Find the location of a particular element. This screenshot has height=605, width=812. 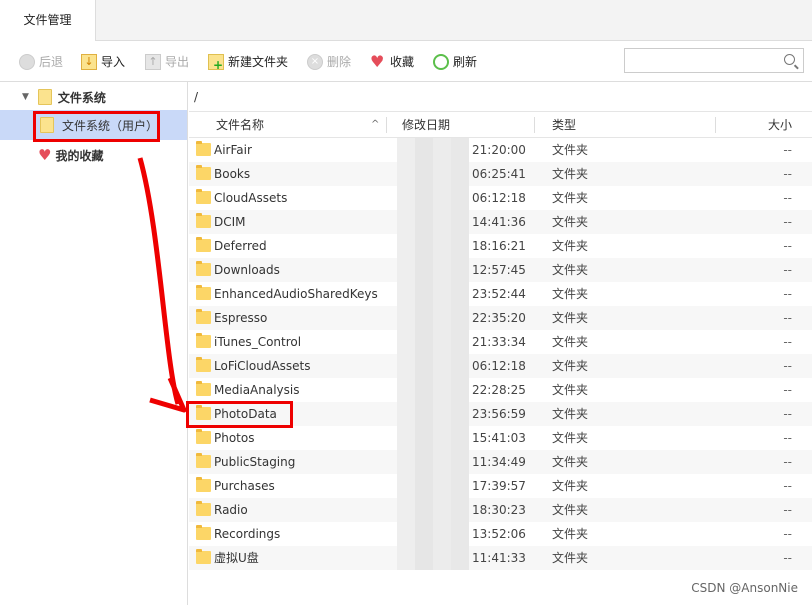

watermark: CSDN @AnsonNie is located at coordinates (744, 588).